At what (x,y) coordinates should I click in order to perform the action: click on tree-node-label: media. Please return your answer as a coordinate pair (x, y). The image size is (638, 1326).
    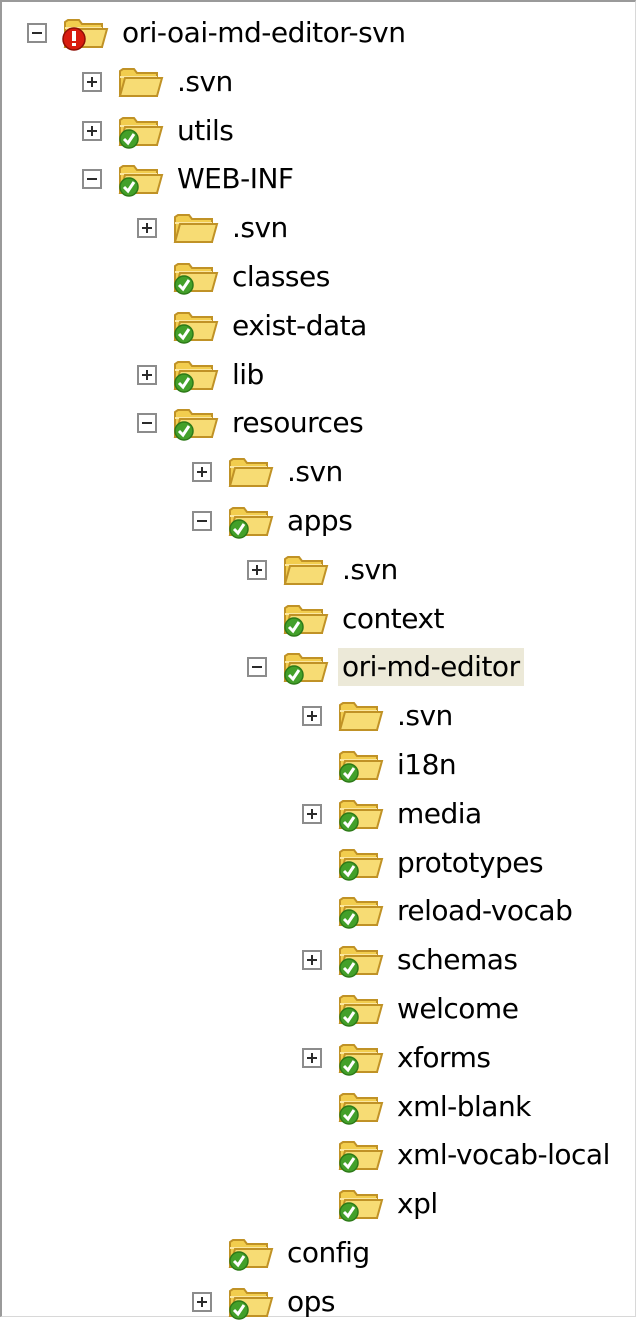
    Looking at the image, I should click on (439, 814).